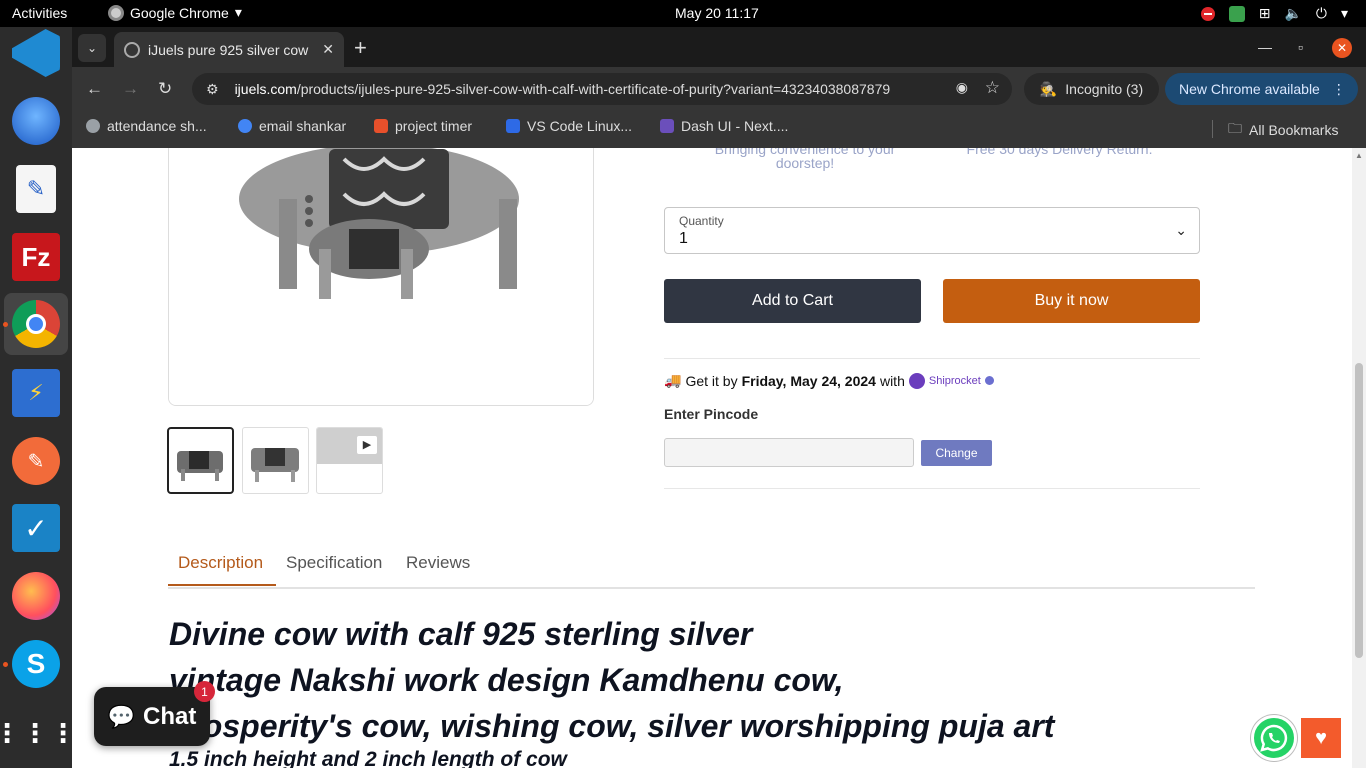 The image size is (1366, 768). I want to click on whatsapp-icon, so click(1274, 738).